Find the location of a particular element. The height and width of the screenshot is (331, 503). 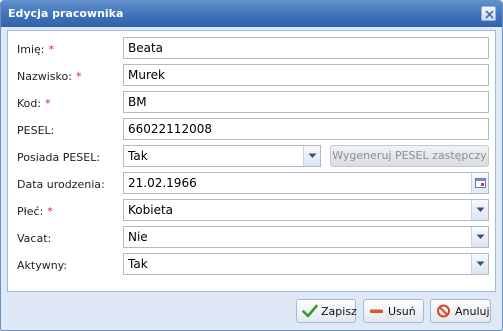

row-data-urodzenia: Data urodzenia: 21.02.1966 is located at coordinates (251, 183).